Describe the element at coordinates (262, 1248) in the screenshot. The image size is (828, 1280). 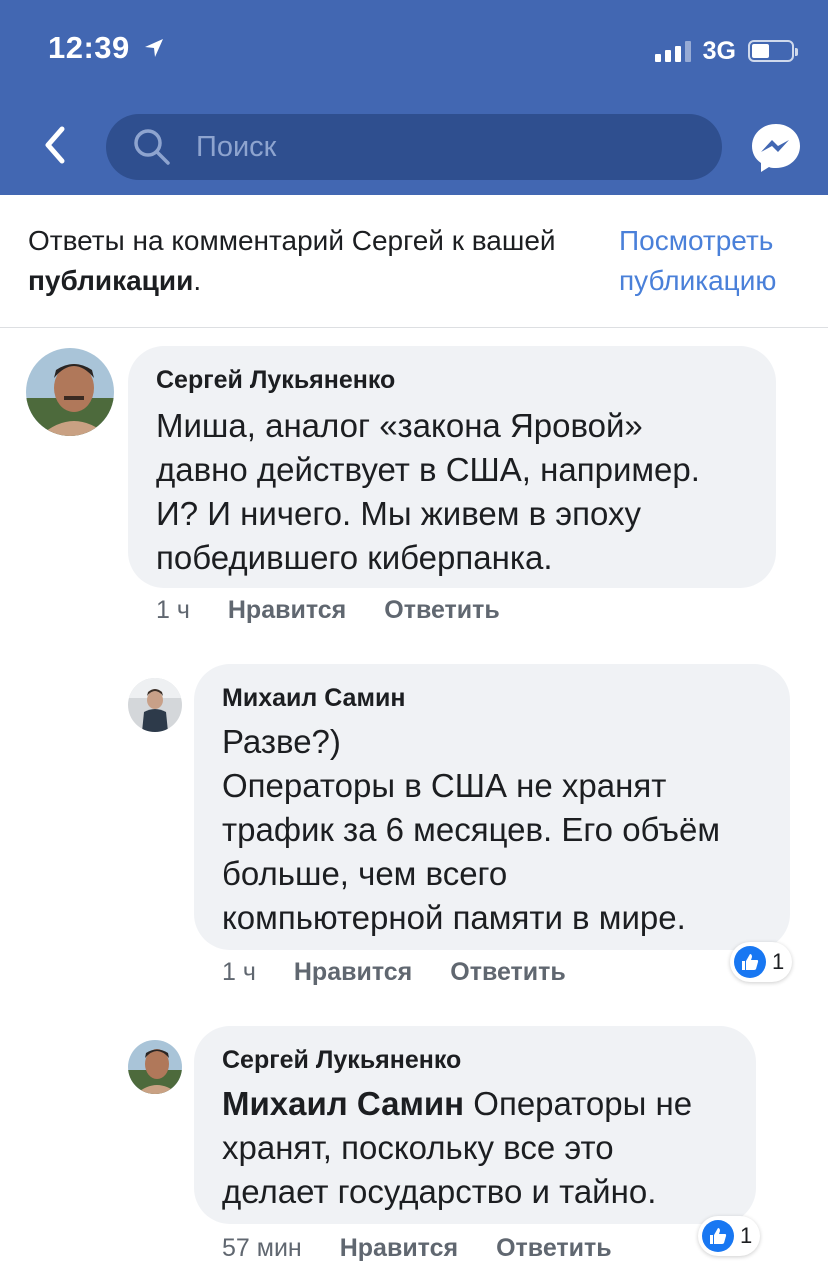
I see `comment-time: 57 мин` at that location.